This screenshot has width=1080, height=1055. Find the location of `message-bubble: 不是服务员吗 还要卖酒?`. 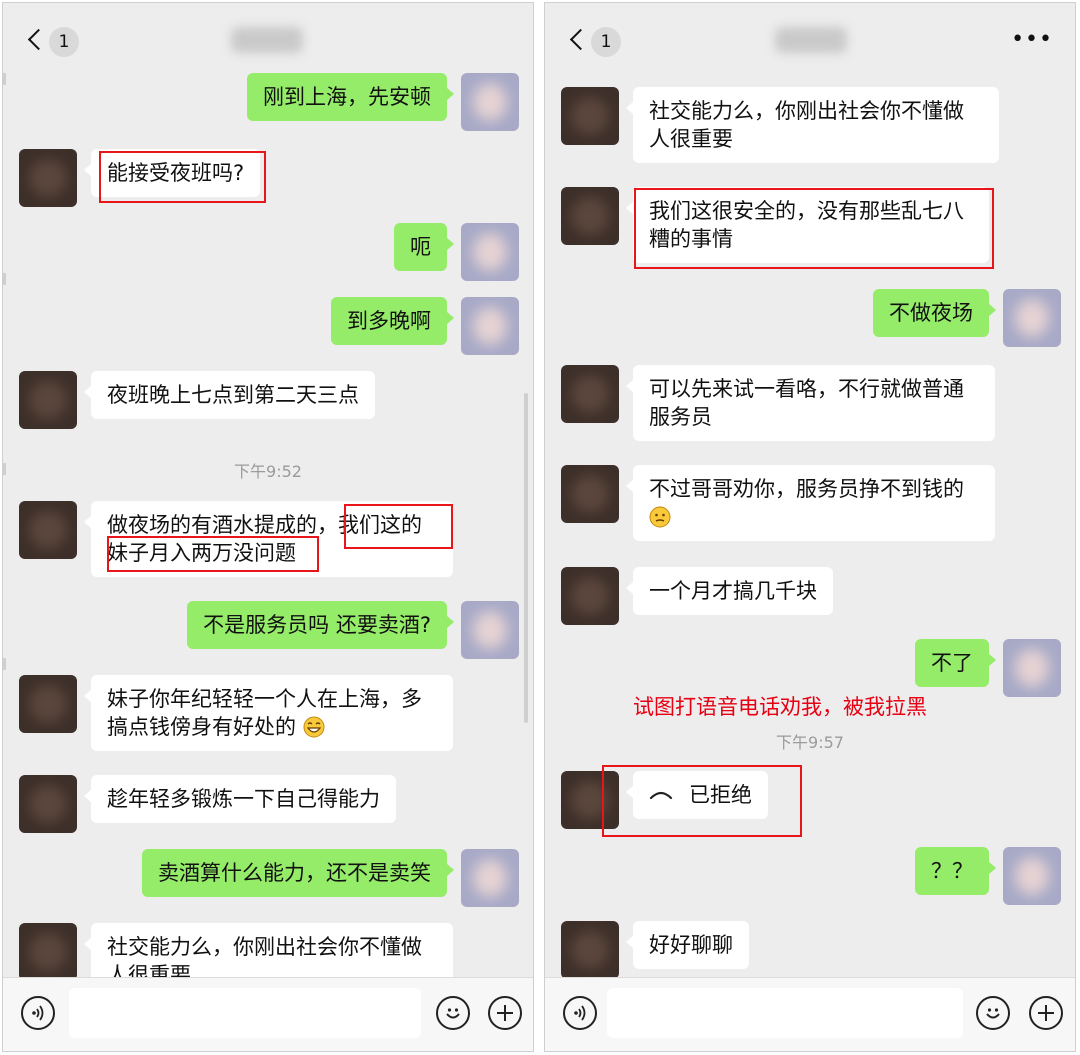

message-bubble: 不是服务员吗 还要卖酒? is located at coordinates (320, 625).